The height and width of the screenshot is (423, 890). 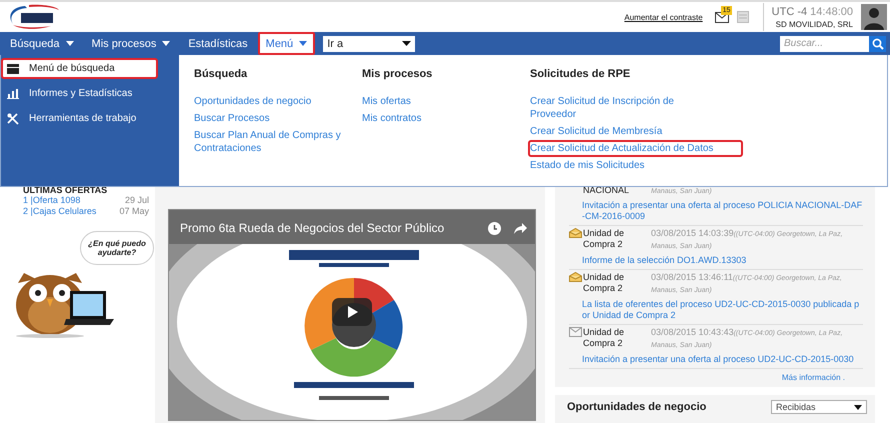 I want to click on menu-link: Mis ofertas, so click(x=446, y=101).